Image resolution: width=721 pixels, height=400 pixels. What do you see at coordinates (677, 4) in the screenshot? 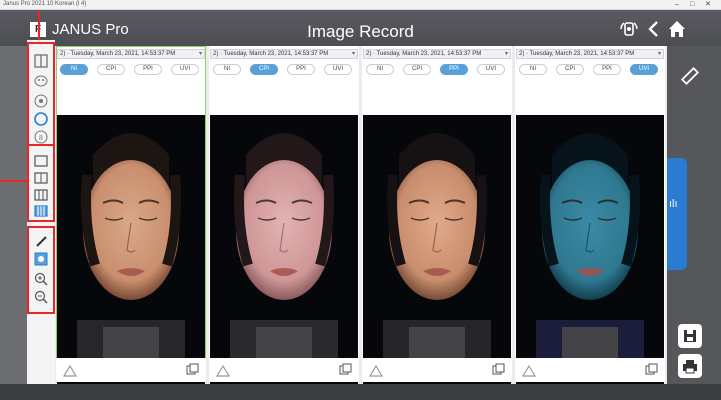
I see `minimize-button: –` at bounding box center [677, 4].